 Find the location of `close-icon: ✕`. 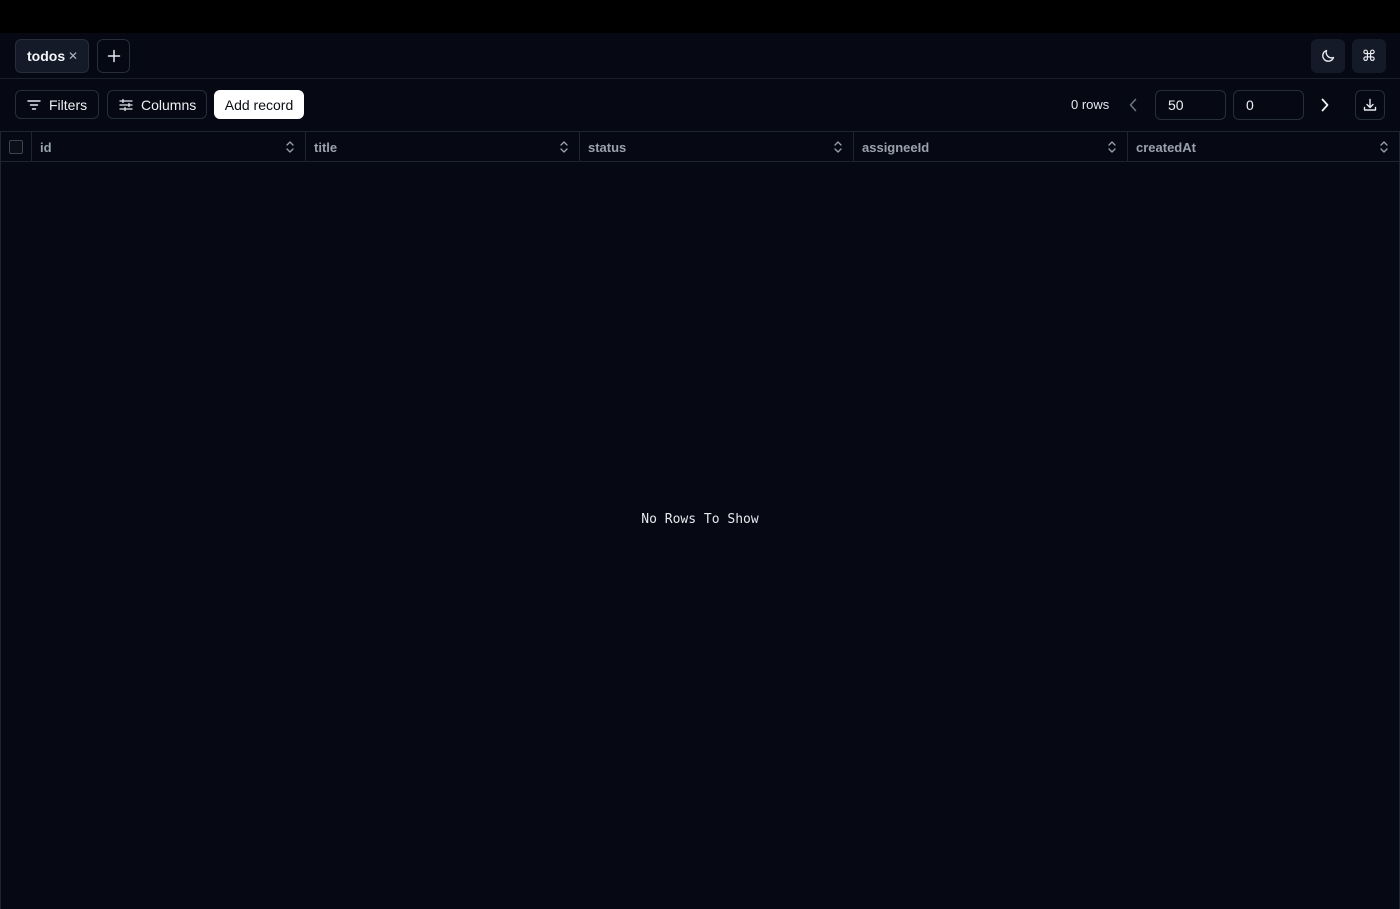

close-icon: ✕ is located at coordinates (73, 56).